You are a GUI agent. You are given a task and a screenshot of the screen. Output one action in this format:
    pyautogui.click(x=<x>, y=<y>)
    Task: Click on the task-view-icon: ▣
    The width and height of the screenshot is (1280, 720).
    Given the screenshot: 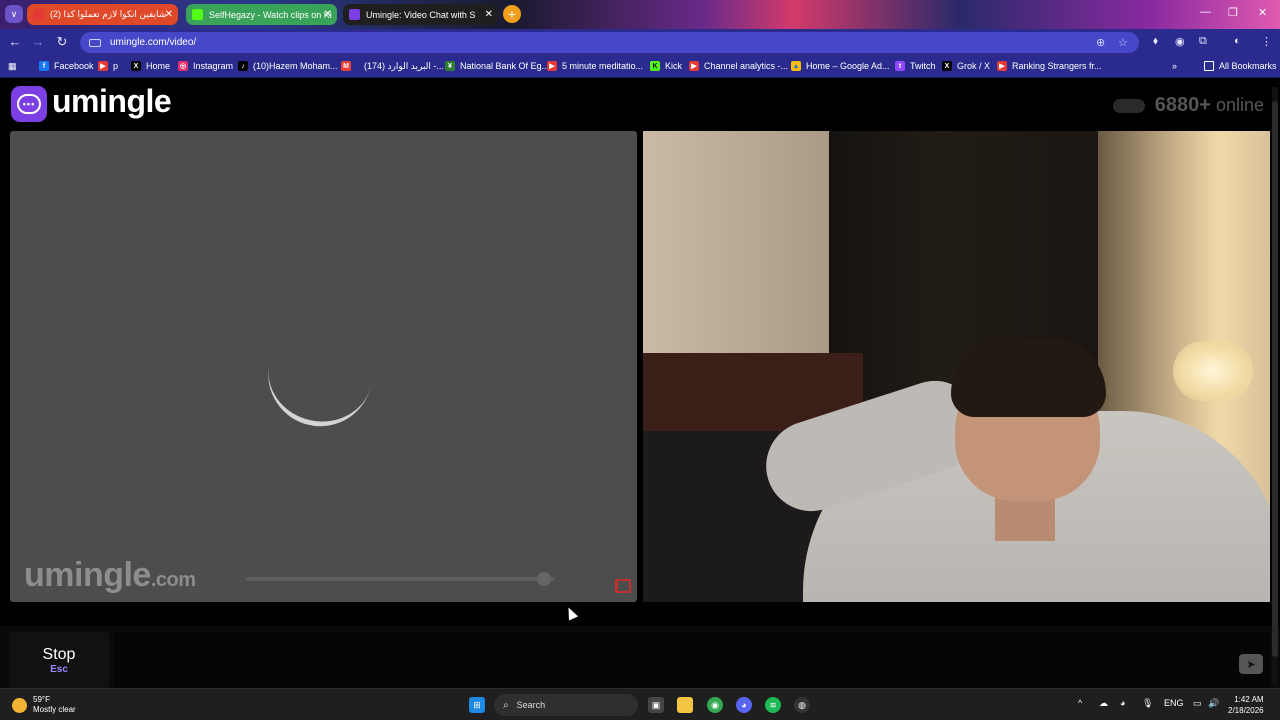 What is the action you would take?
    pyautogui.click(x=656, y=705)
    